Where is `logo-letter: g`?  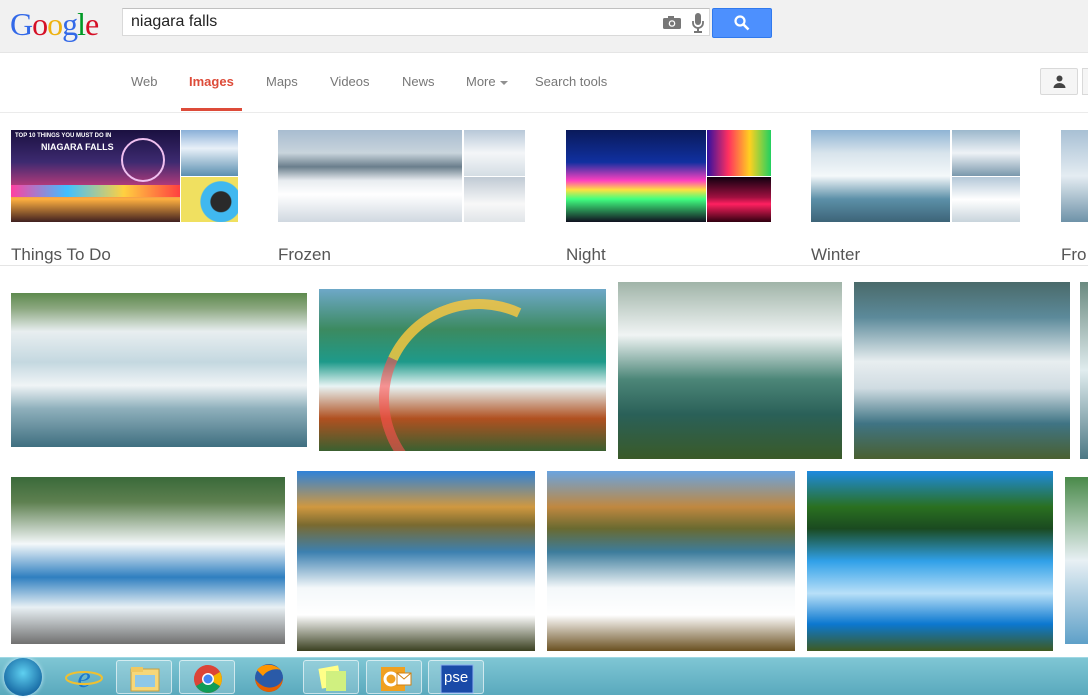 logo-letter: g is located at coordinates (70, 24).